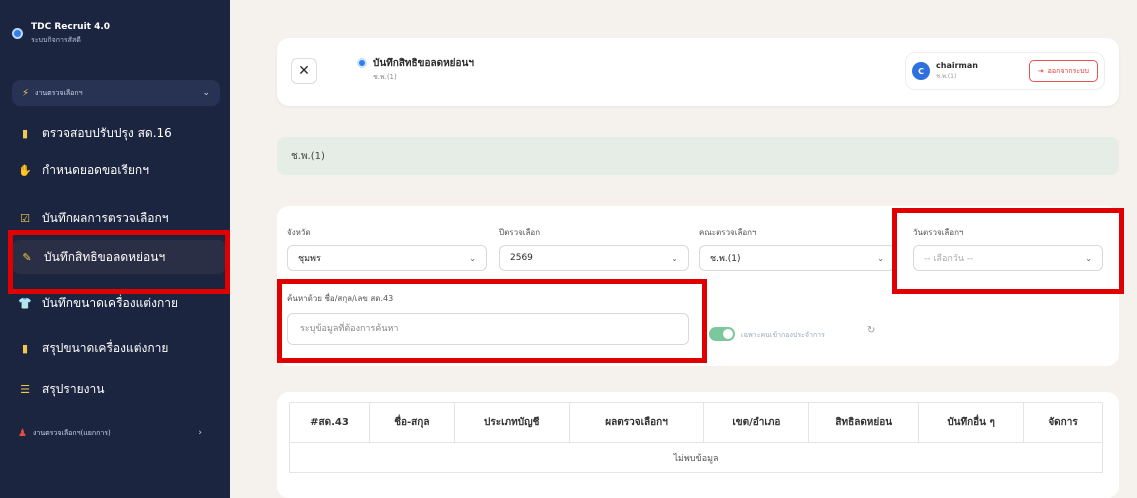 This screenshot has height=498, width=1137. What do you see at coordinates (116, 93) in the screenshot?
I see `sidebar-group-recruit: ⚡ งานตรวจเลือกฯ ⌄` at bounding box center [116, 93].